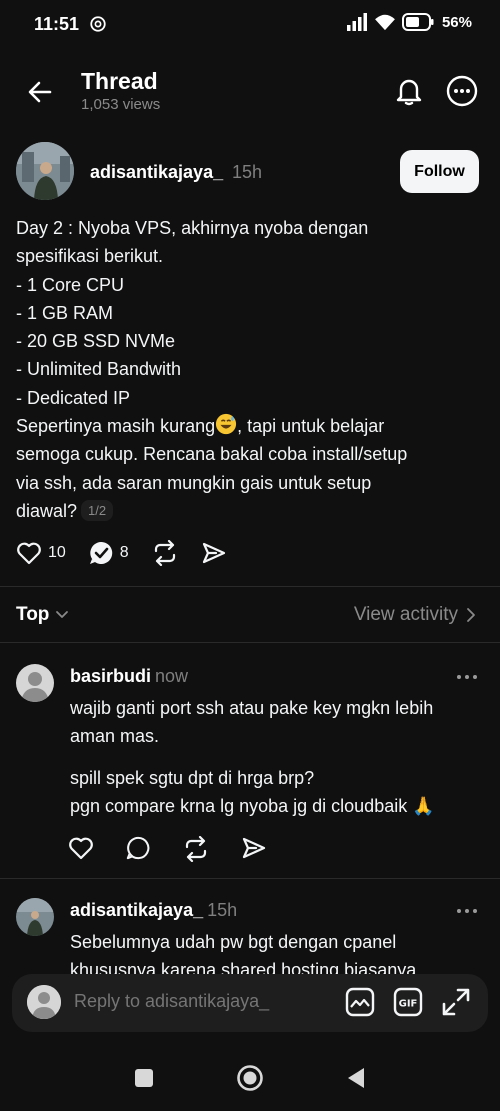  I want to click on view-activity-link: View activity, so click(415, 615).